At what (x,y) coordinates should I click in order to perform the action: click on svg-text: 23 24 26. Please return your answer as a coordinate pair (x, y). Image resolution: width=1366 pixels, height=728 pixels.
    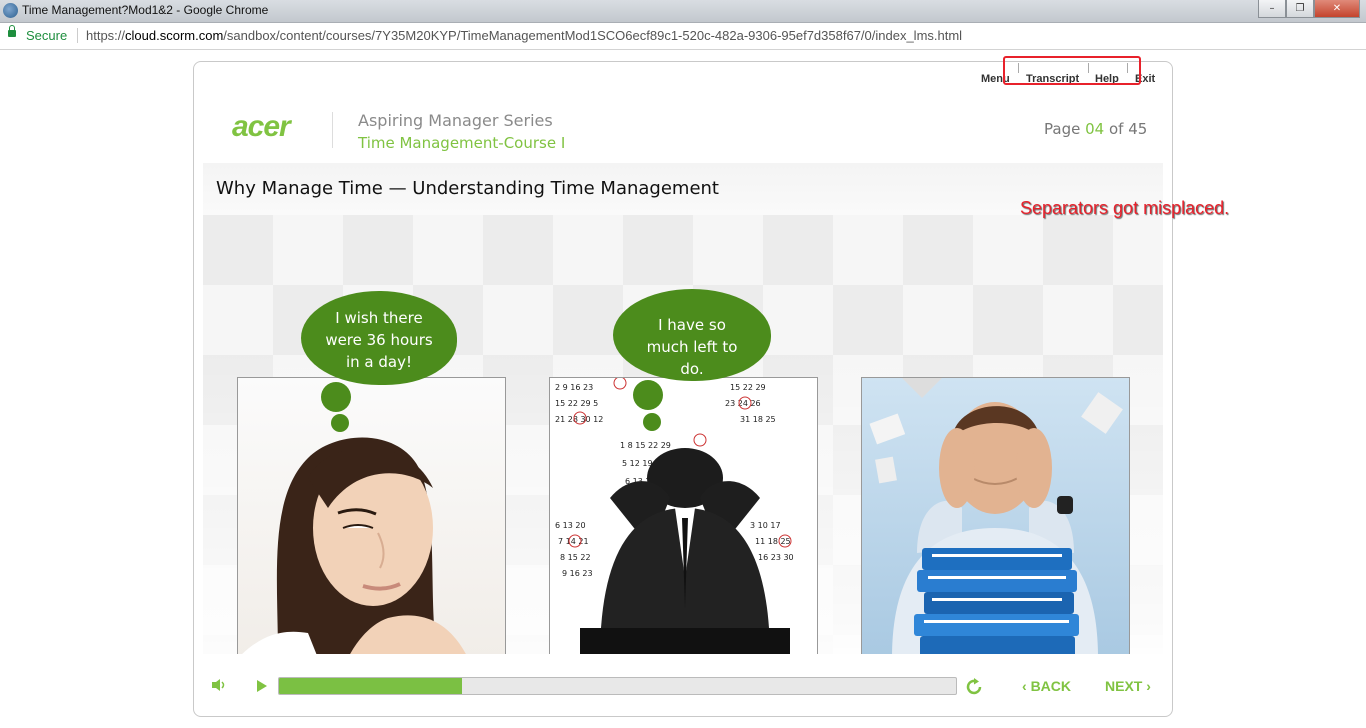
    Looking at the image, I should click on (743, 403).